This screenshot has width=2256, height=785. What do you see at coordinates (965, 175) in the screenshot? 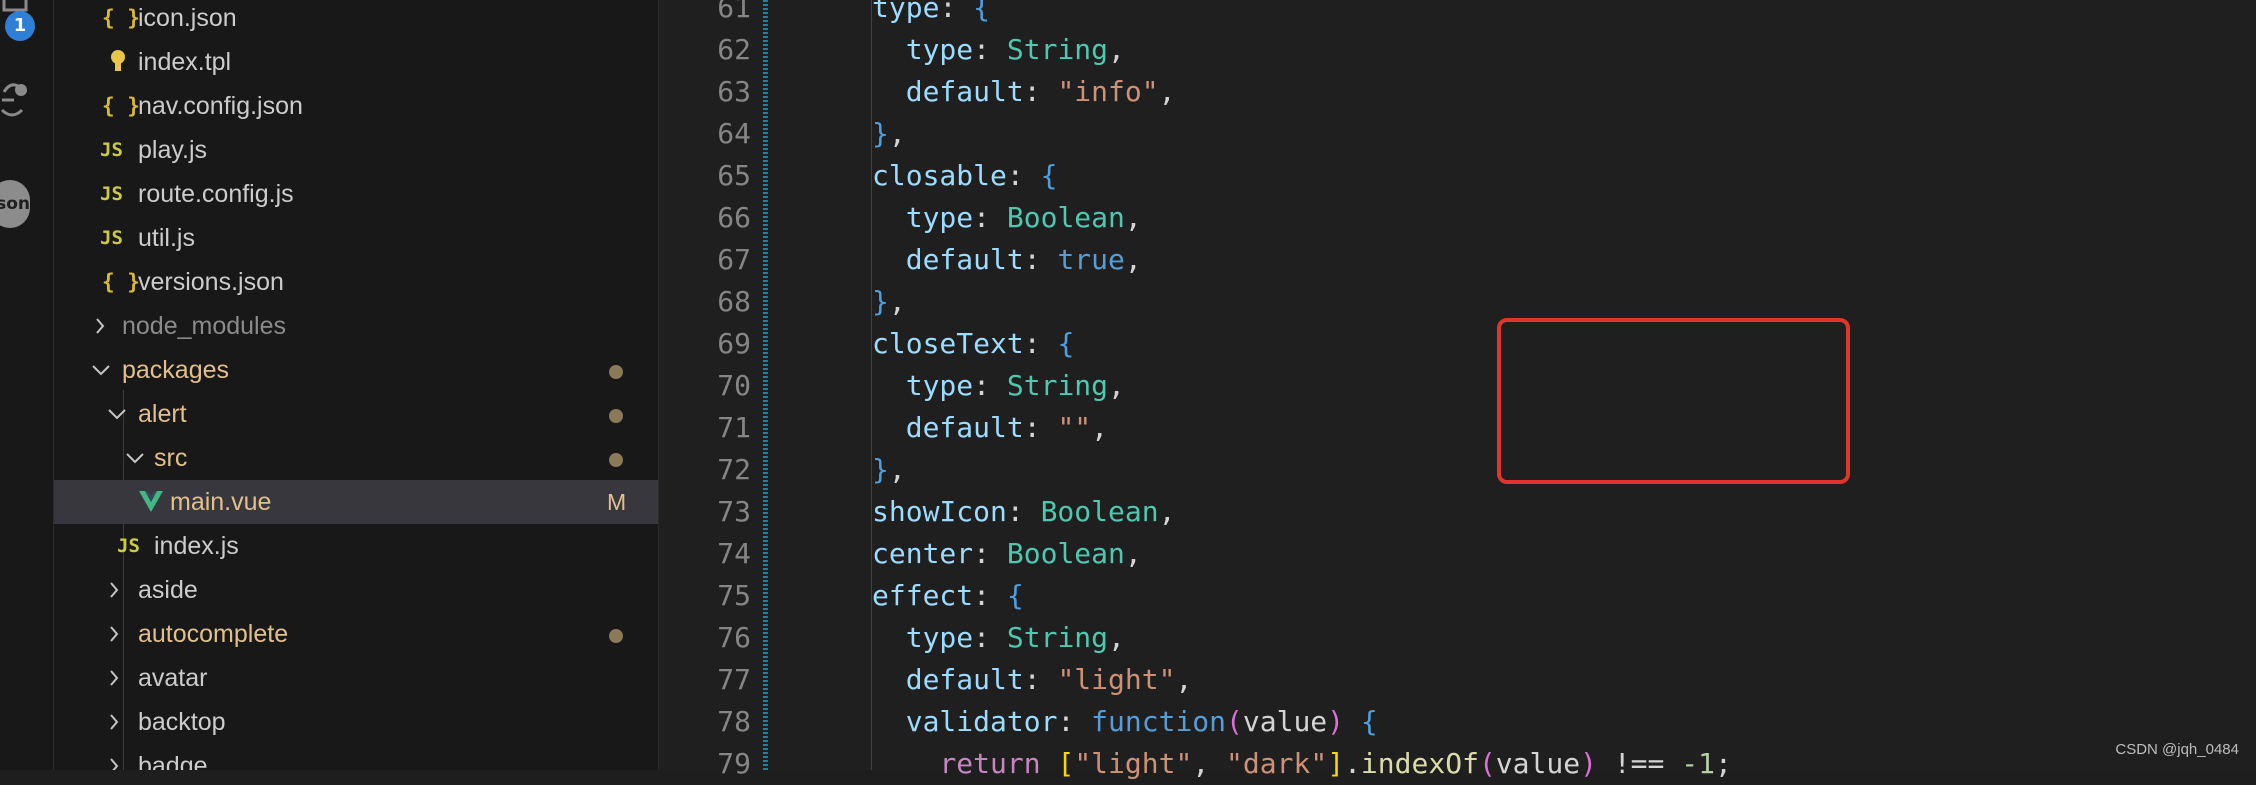
I see `code-text: closable: {` at bounding box center [965, 175].